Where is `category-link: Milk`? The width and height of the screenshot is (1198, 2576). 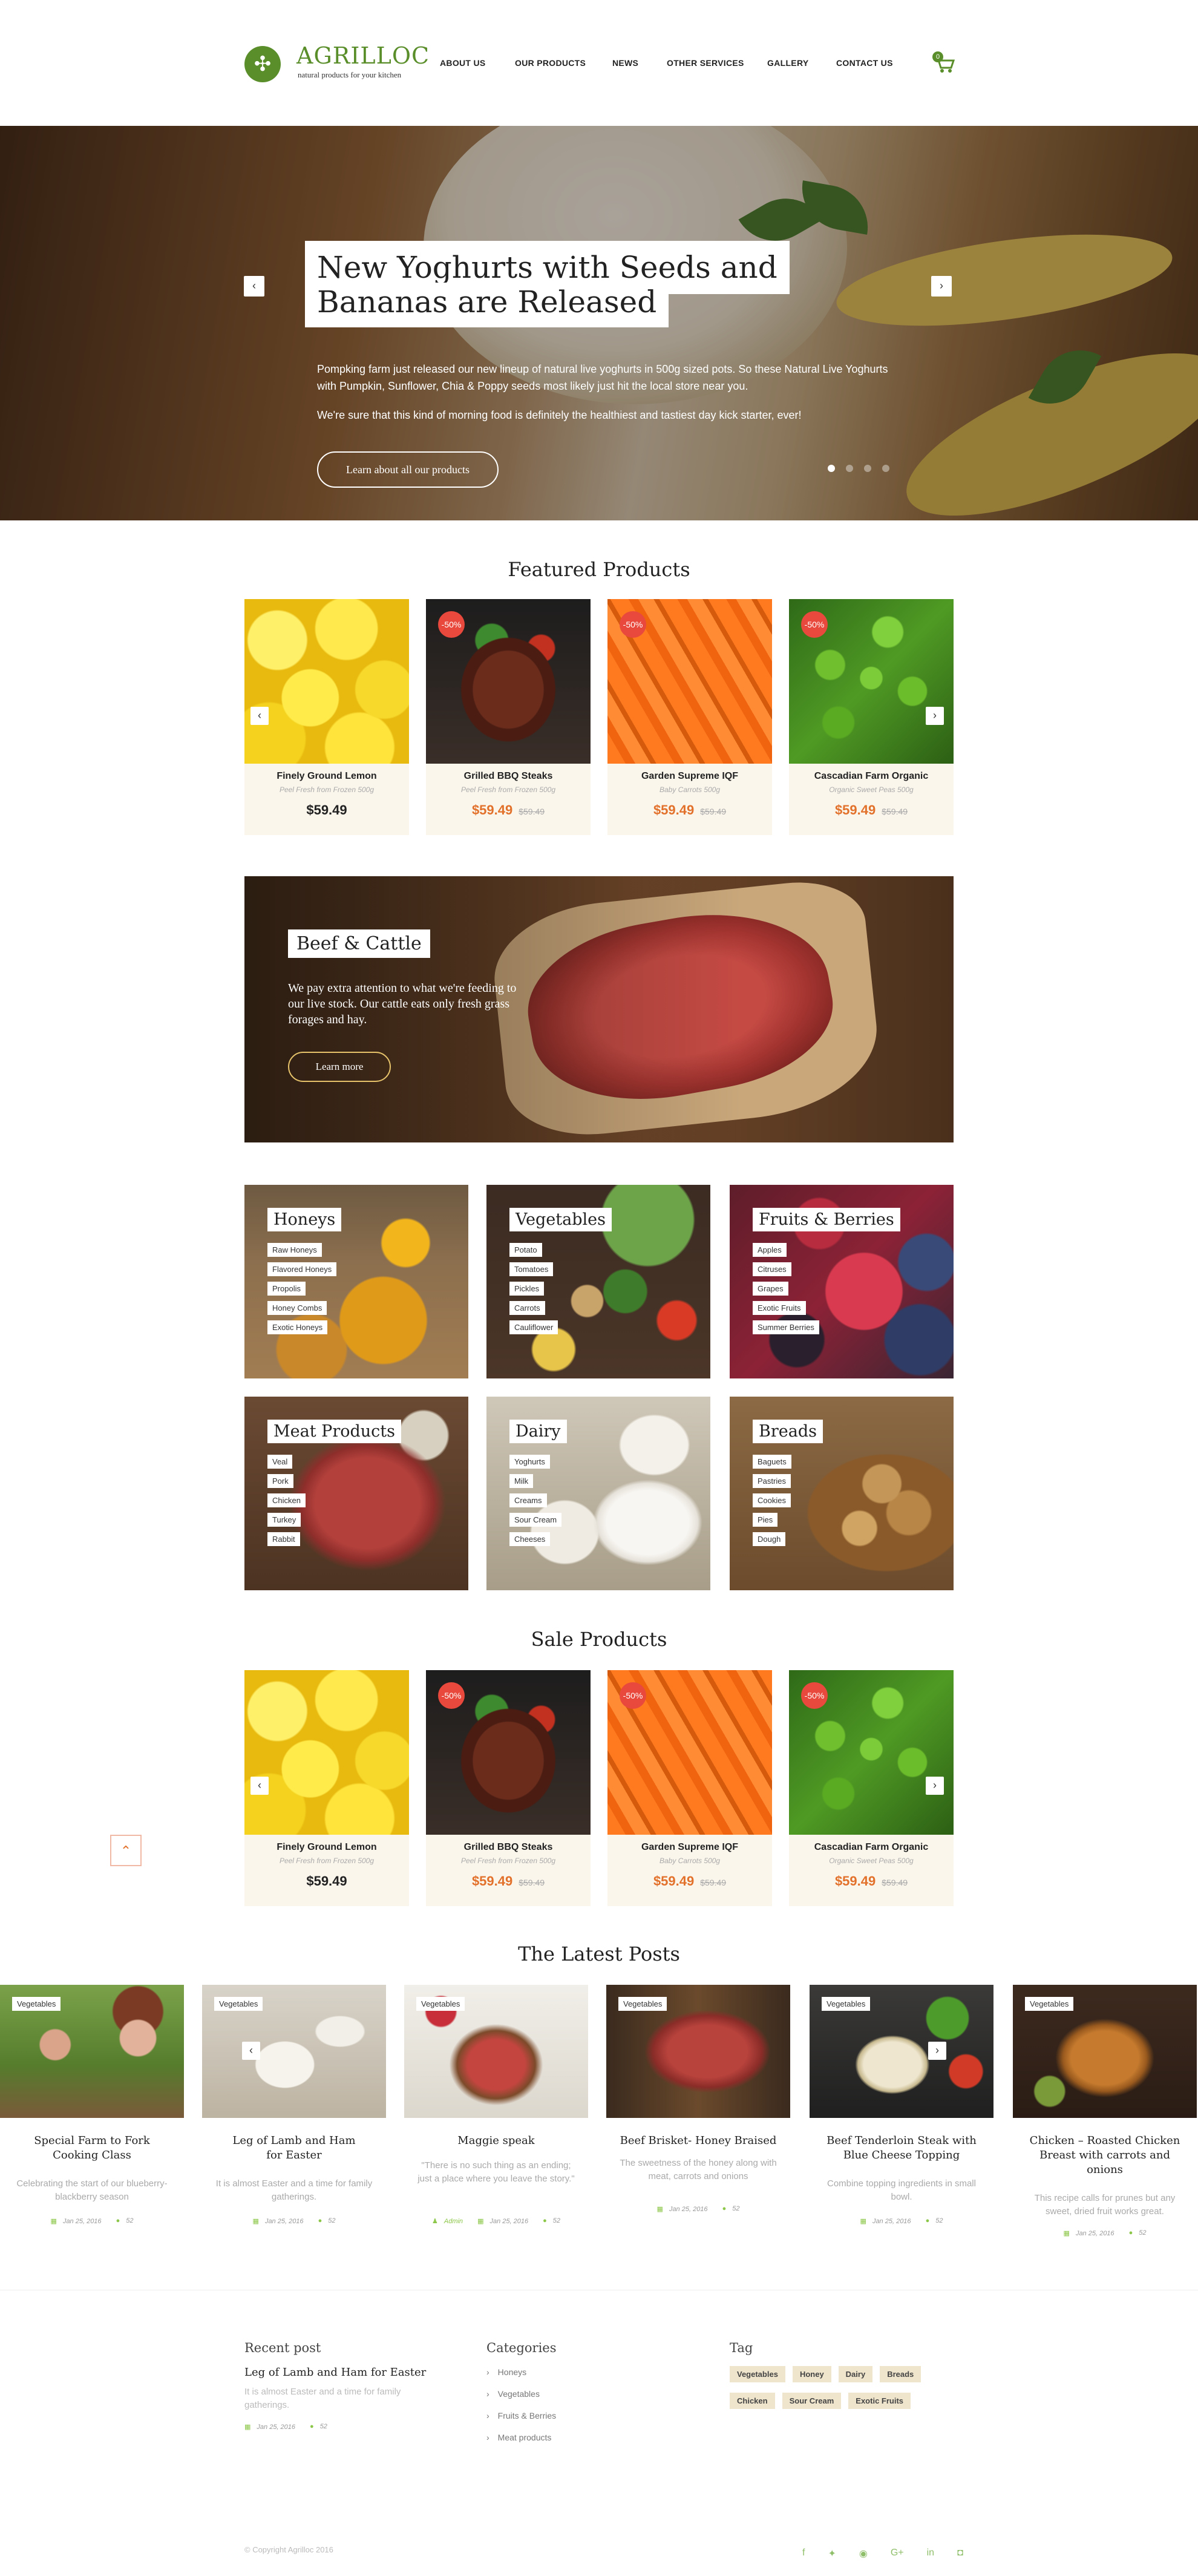 category-link: Milk is located at coordinates (521, 1481).